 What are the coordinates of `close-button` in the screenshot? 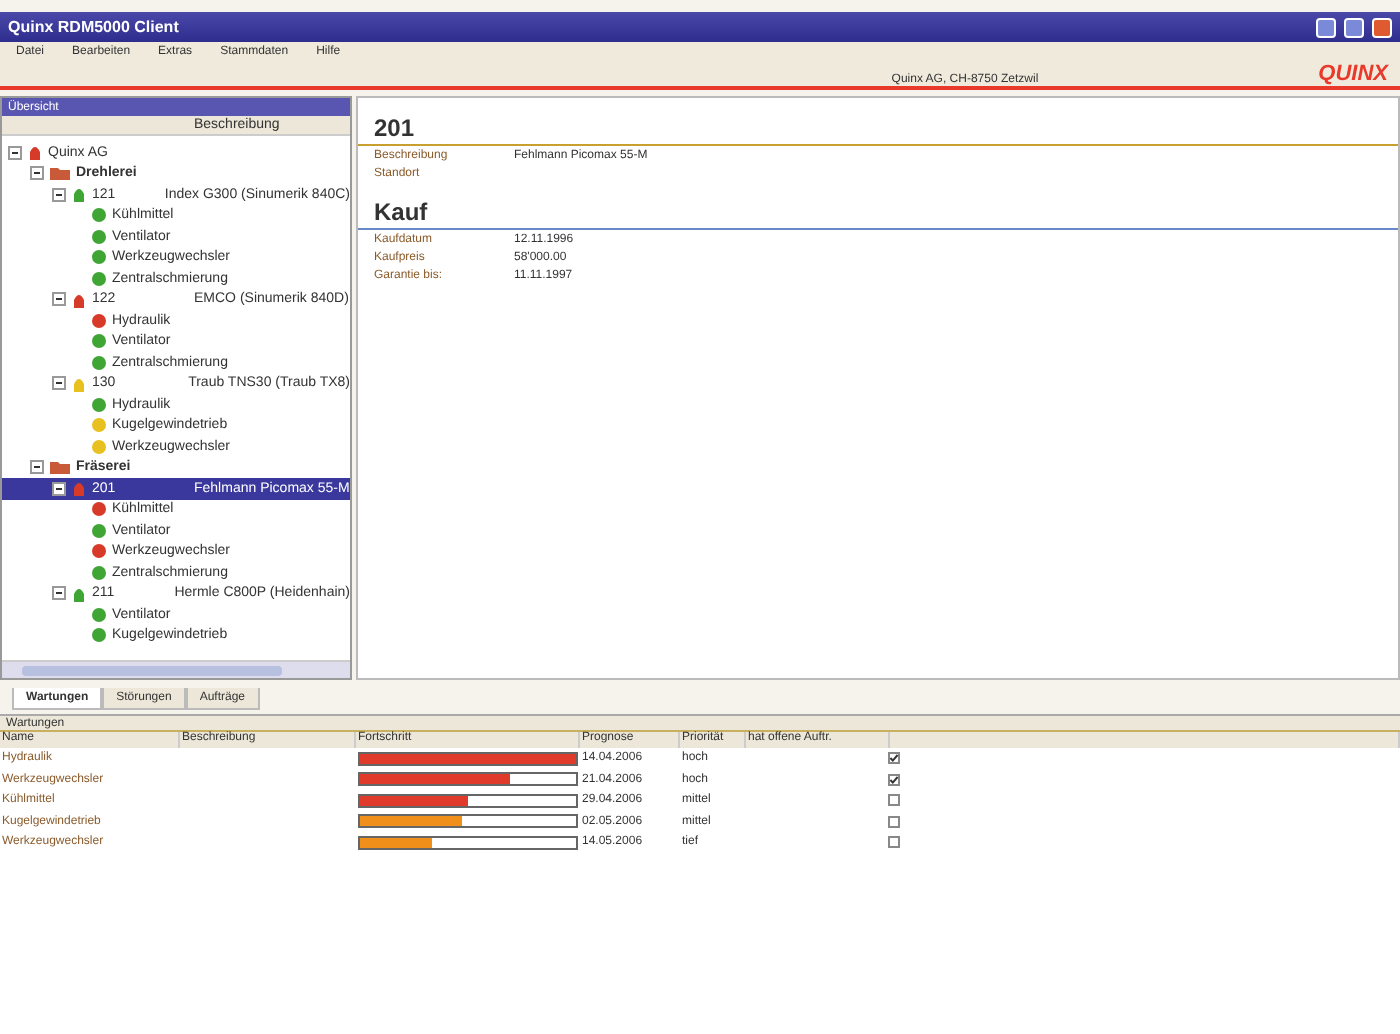 It's located at (1382, 27).